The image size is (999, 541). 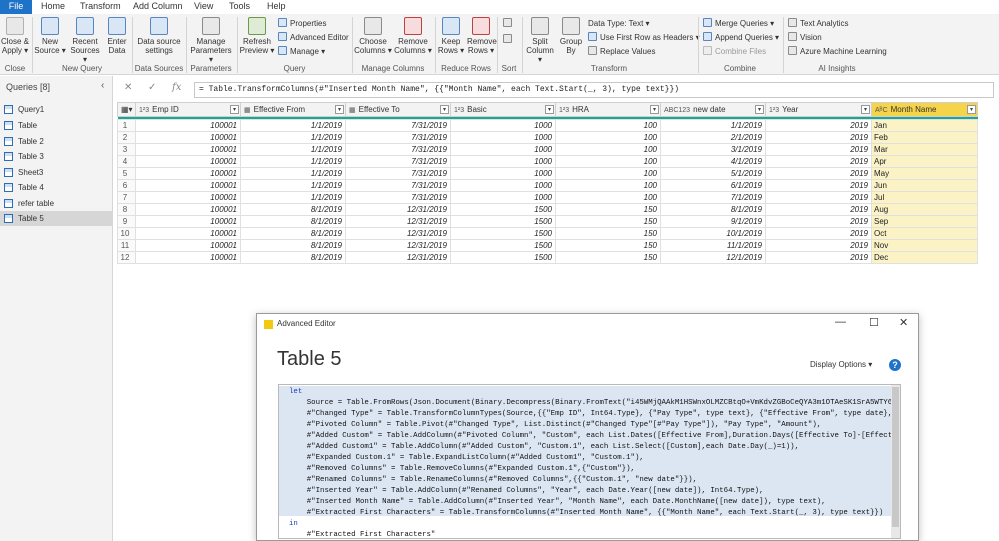 I want to click on manage-button: Manage ▾, so click(x=301, y=52).